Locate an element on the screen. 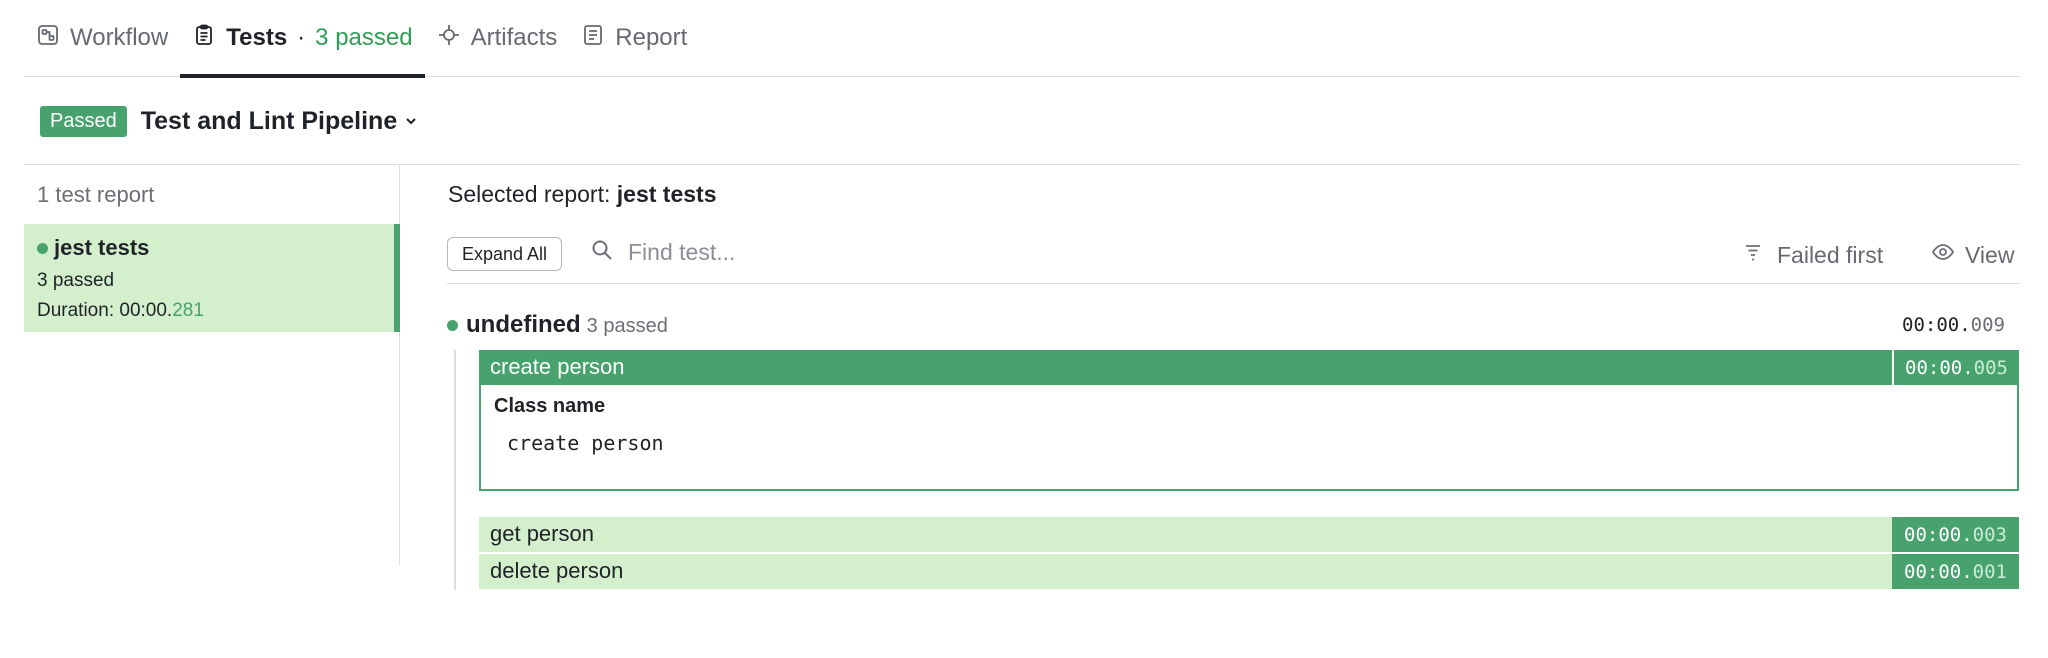 The image size is (2048, 658). test-duration: 00:00. 005 is located at coordinates (1955, 367).